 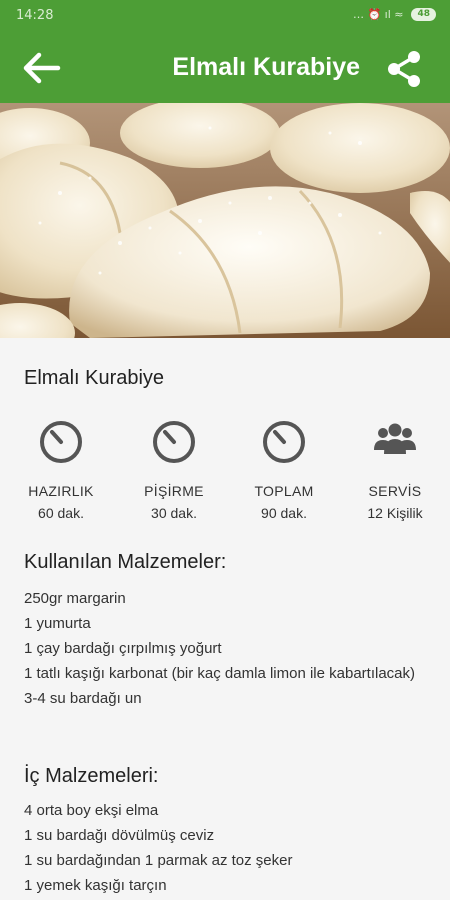 What do you see at coordinates (423, 14) in the screenshot?
I see `battery-icon: 48` at bounding box center [423, 14].